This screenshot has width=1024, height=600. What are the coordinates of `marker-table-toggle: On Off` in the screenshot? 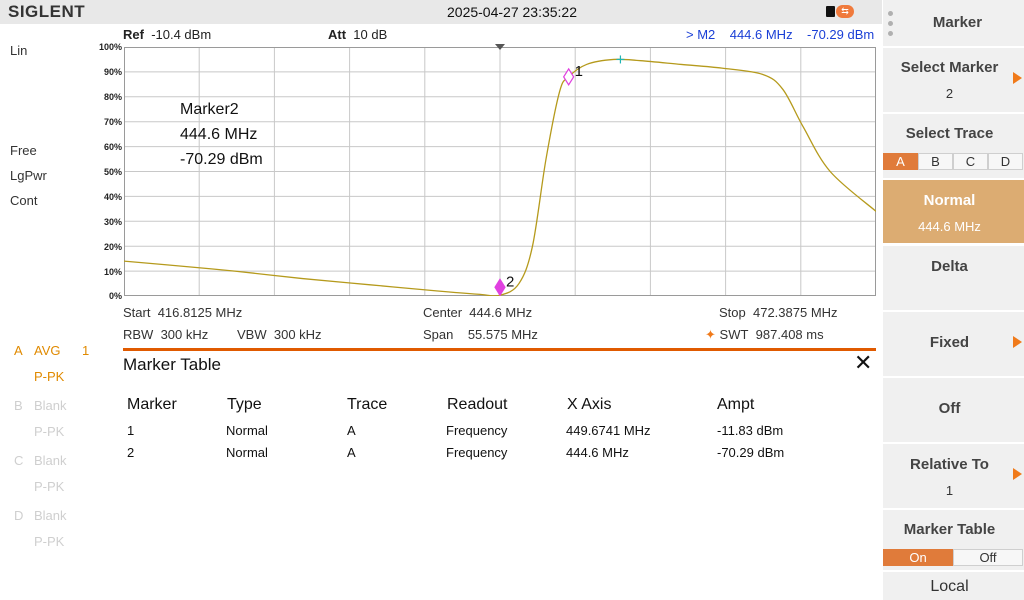 It's located at (953, 557).